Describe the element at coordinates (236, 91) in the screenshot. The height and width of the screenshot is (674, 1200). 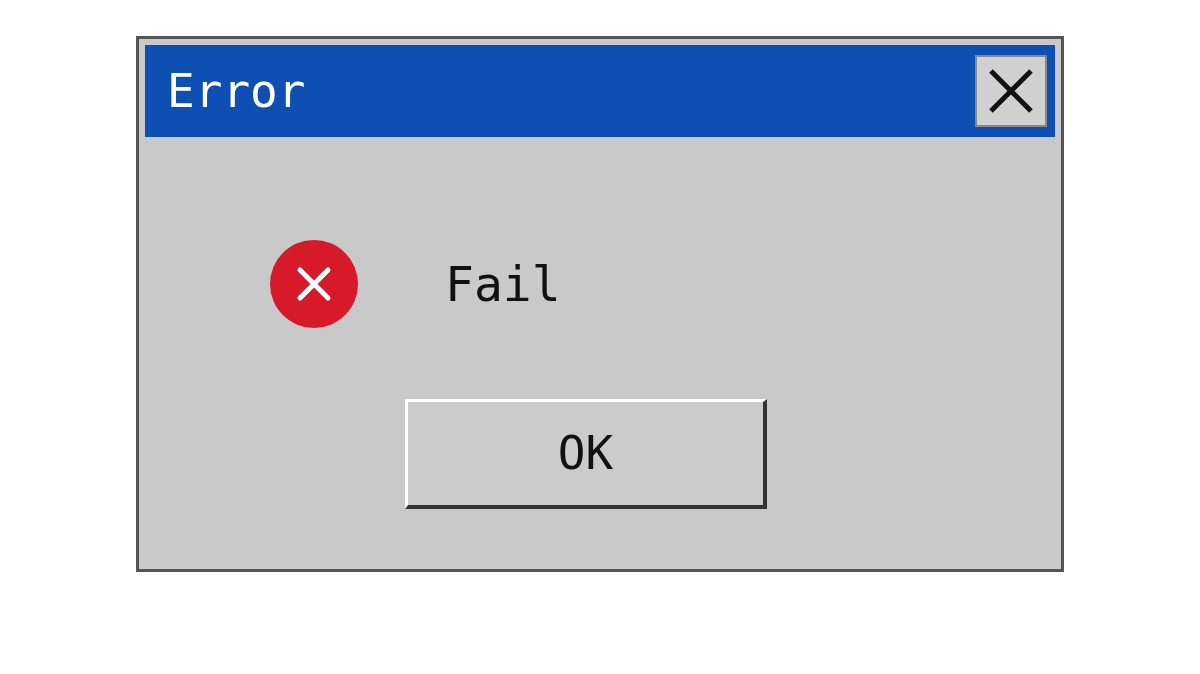
I see `window-title: Error` at that location.